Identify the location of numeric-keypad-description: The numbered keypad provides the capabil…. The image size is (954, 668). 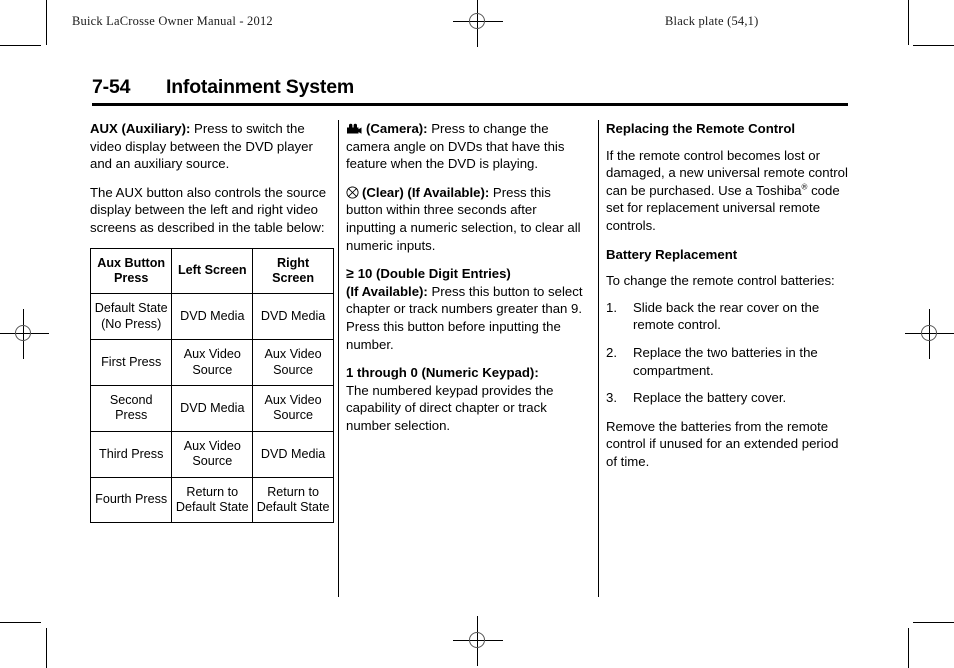
(450, 407).